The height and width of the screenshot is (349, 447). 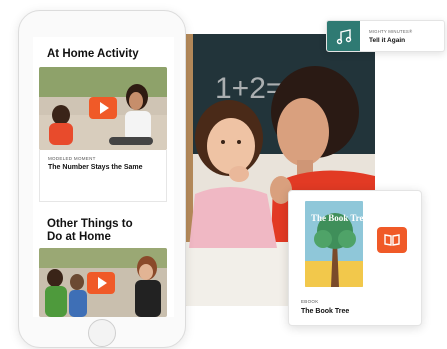 What do you see at coordinates (337, 218) in the screenshot?
I see `cover-title: The Book Tree` at bounding box center [337, 218].